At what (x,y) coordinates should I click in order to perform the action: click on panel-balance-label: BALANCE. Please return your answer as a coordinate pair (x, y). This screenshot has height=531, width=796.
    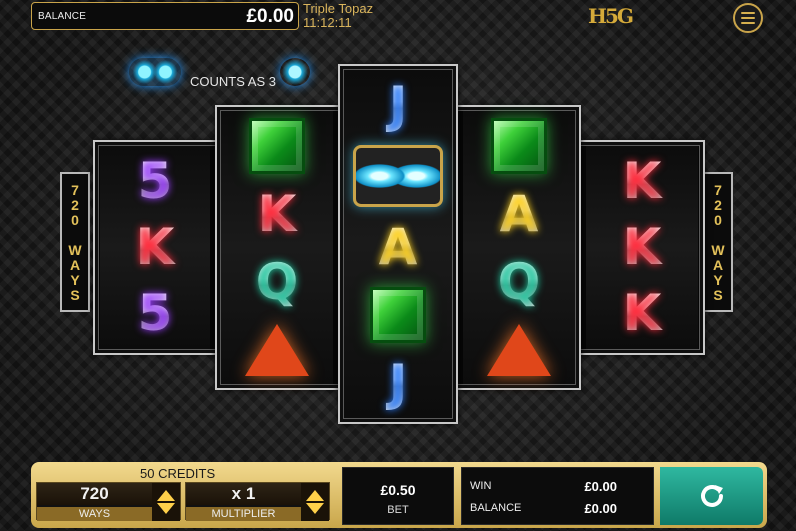
    Looking at the image, I should click on (496, 508).